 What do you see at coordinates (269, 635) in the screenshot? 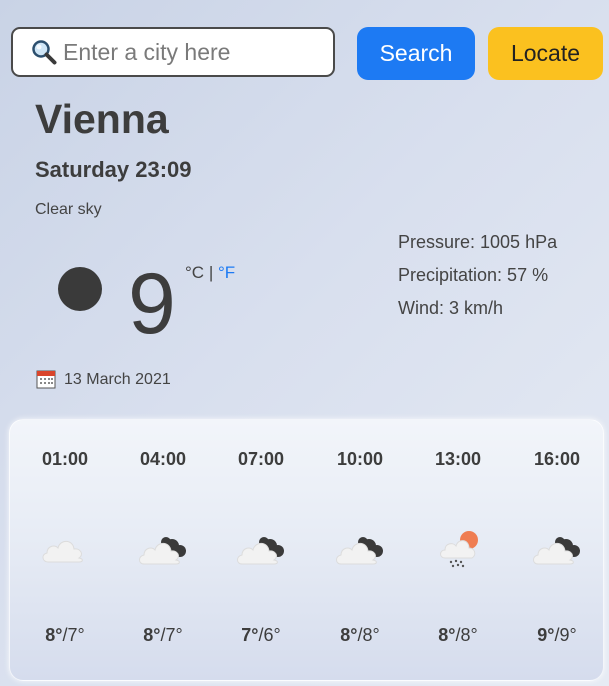
I see `forecast-min: /6°` at bounding box center [269, 635].